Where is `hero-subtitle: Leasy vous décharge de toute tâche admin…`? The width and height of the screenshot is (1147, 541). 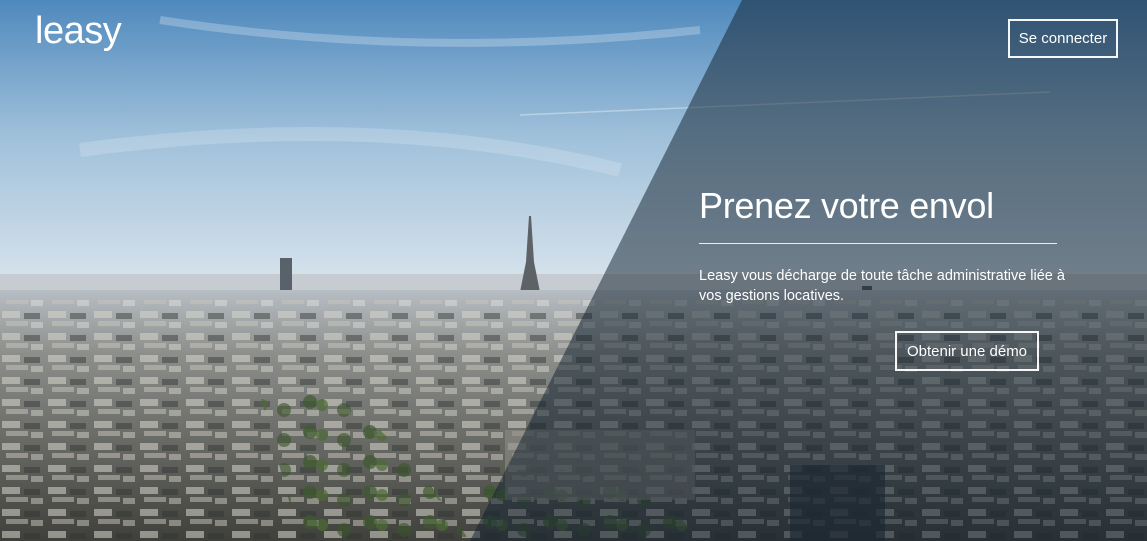
hero-subtitle: Leasy vous décharge de toute tâche admin… is located at coordinates (882, 286).